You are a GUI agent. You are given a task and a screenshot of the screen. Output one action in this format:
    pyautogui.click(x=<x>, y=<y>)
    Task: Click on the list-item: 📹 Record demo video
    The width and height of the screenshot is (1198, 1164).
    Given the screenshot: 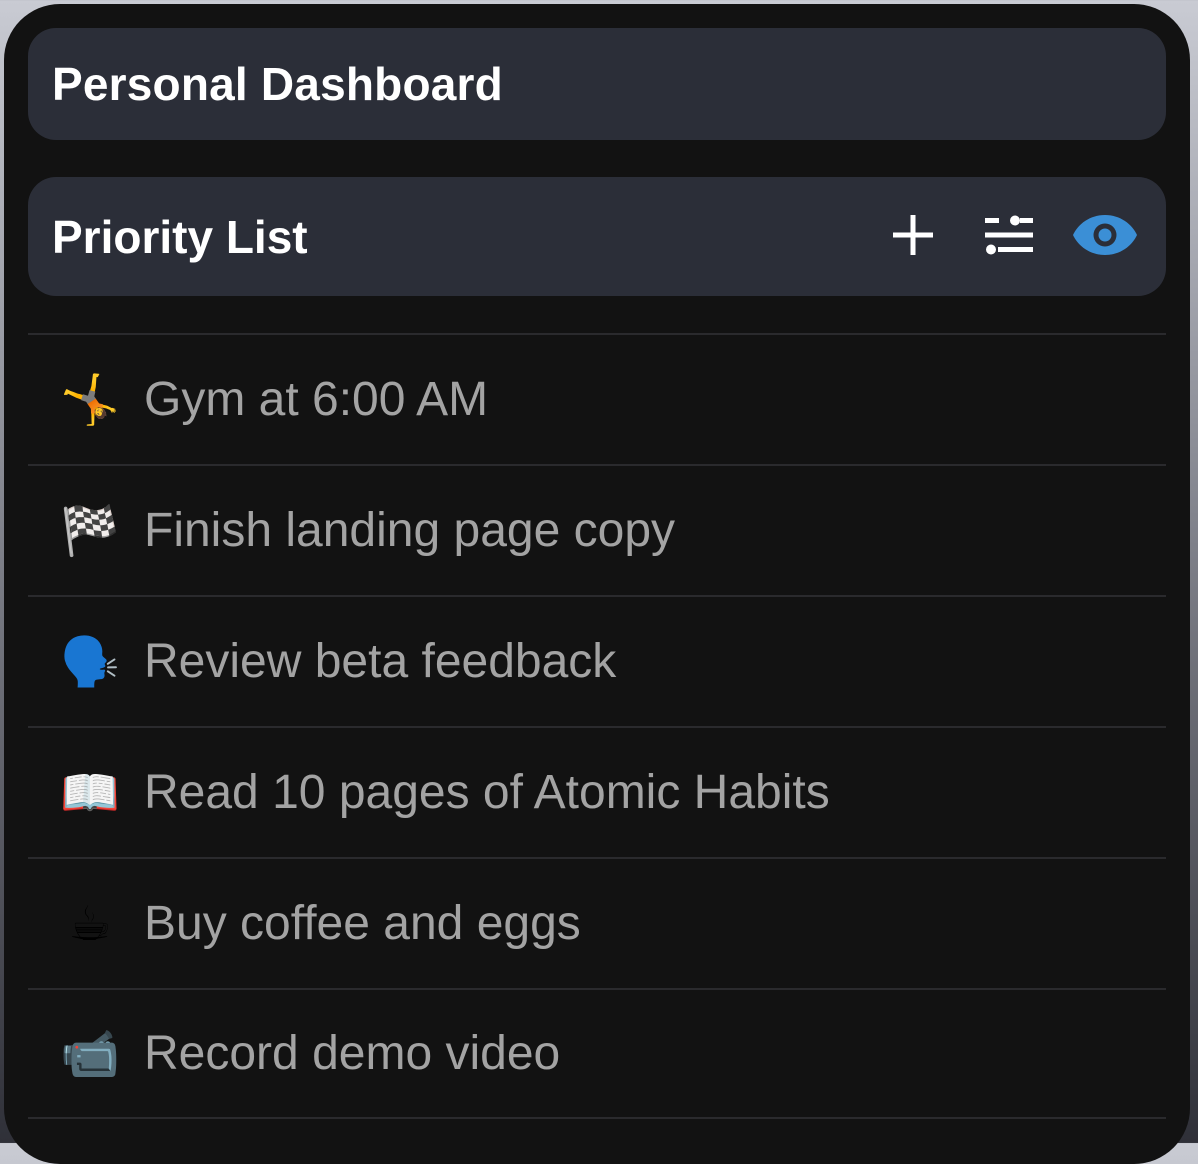 What is the action you would take?
    pyautogui.click(x=597, y=1053)
    